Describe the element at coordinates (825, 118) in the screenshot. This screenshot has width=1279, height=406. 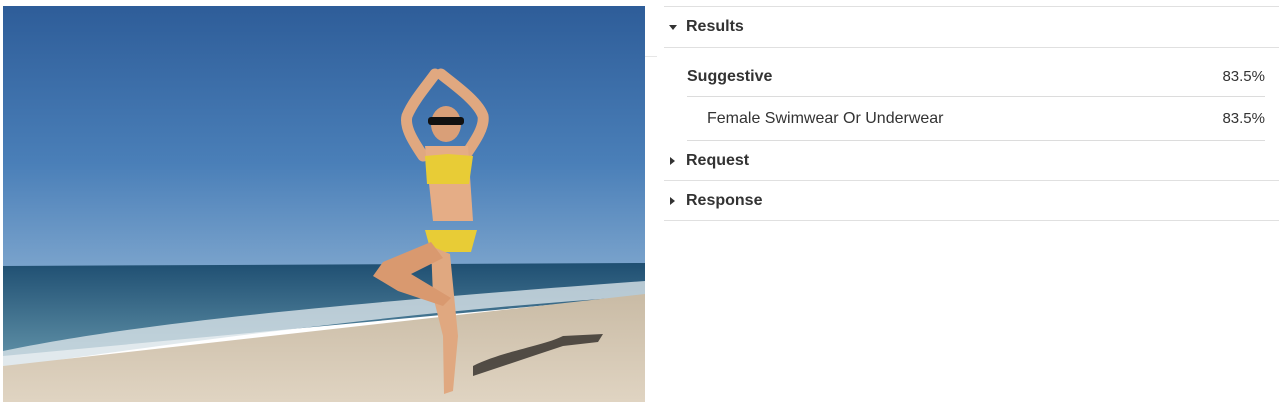
I see `subcategory-label: Female Swimwear Or Underwear` at that location.